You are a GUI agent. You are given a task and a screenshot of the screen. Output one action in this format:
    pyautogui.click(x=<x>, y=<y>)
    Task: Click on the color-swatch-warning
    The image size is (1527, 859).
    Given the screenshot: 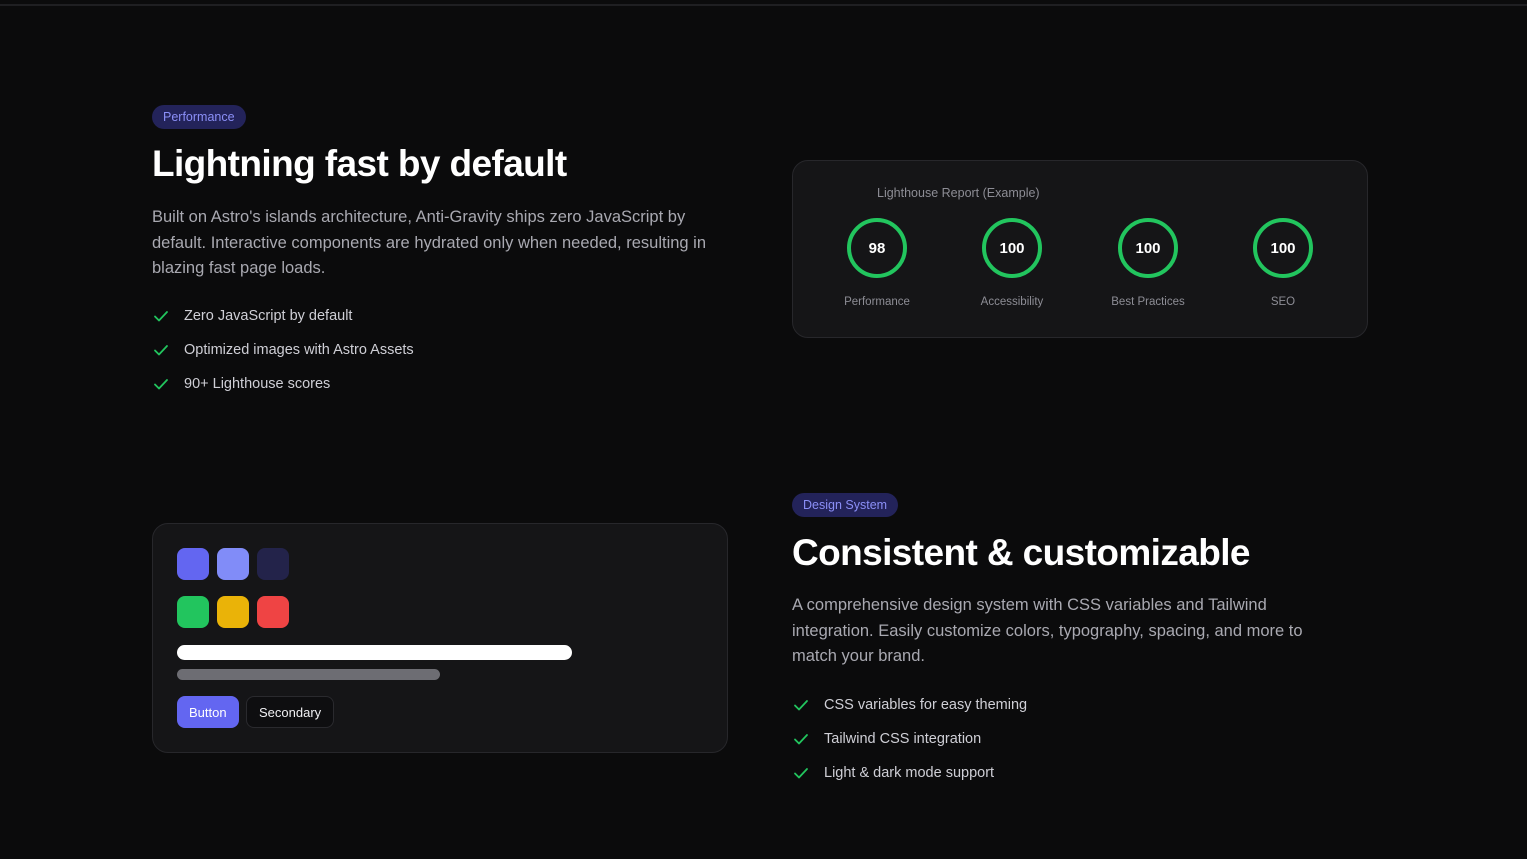 What is the action you would take?
    pyautogui.click(x=233, y=612)
    